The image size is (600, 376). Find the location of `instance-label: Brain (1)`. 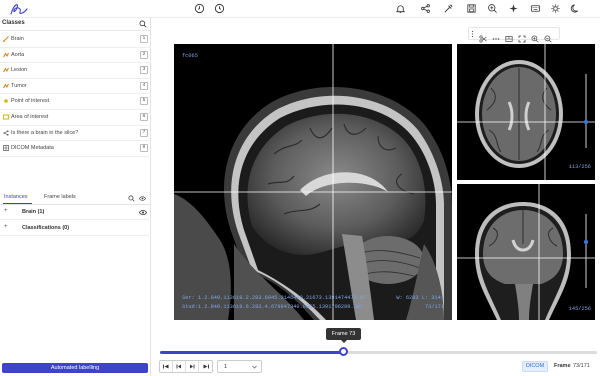

instance-label: Brain (1) is located at coordinates (33, 212).